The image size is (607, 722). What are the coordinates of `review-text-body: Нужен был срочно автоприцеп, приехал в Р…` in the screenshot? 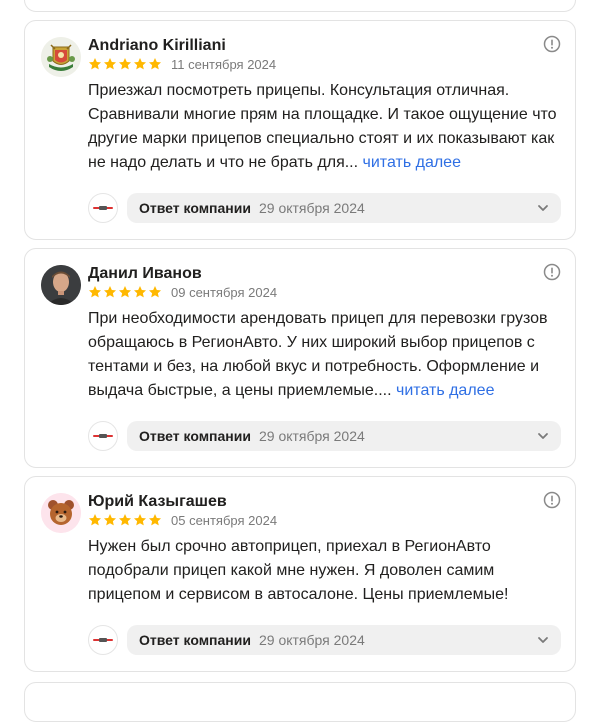 It's located at (298, 570).